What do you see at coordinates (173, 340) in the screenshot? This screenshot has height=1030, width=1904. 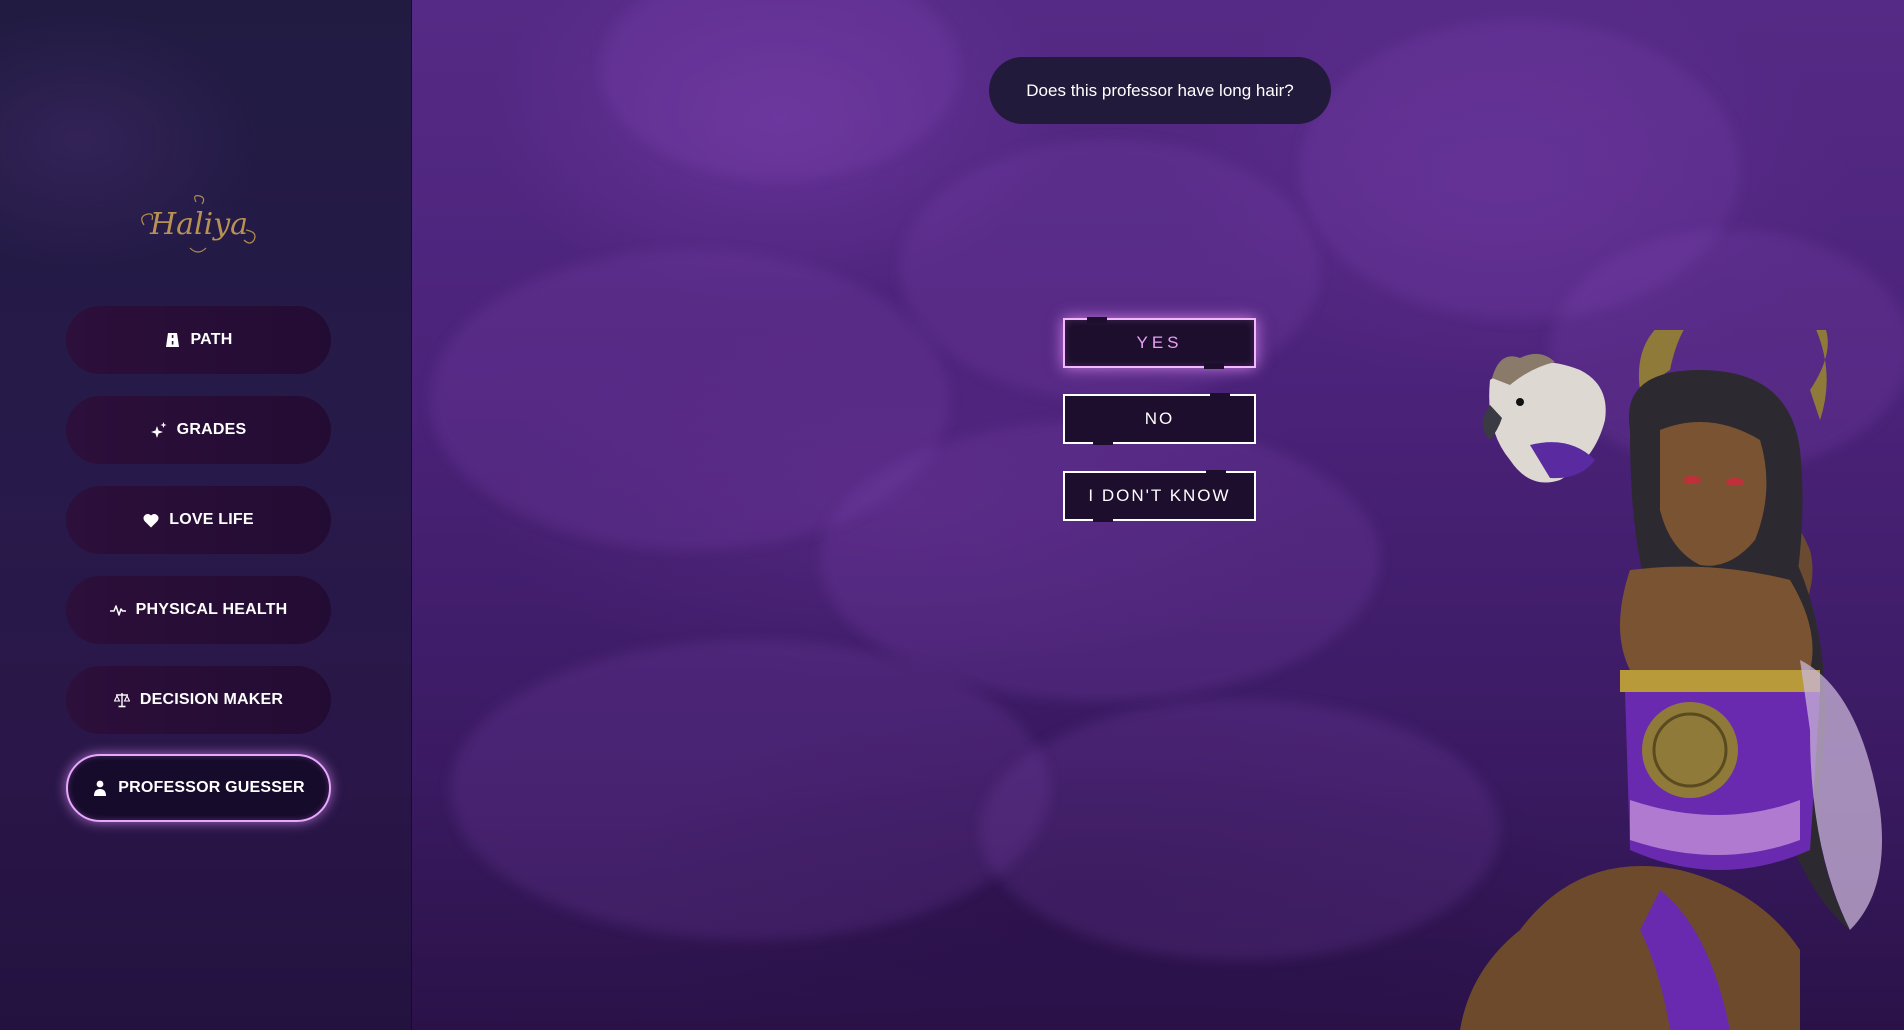 I see `road-icon` at bounding box center [173, 340].